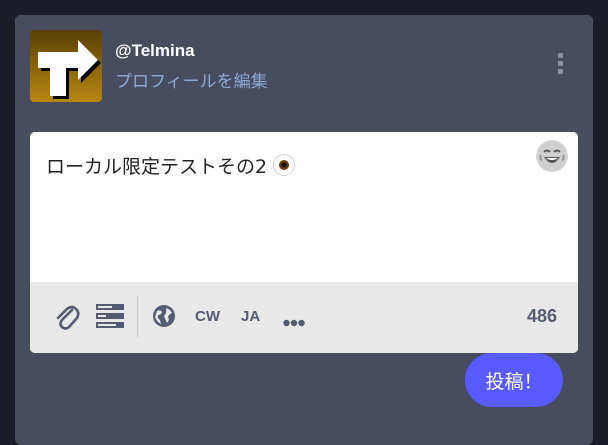  Describe the element at coordinates (110, 318) in the screenshot. I see `poll-icon` at that location.